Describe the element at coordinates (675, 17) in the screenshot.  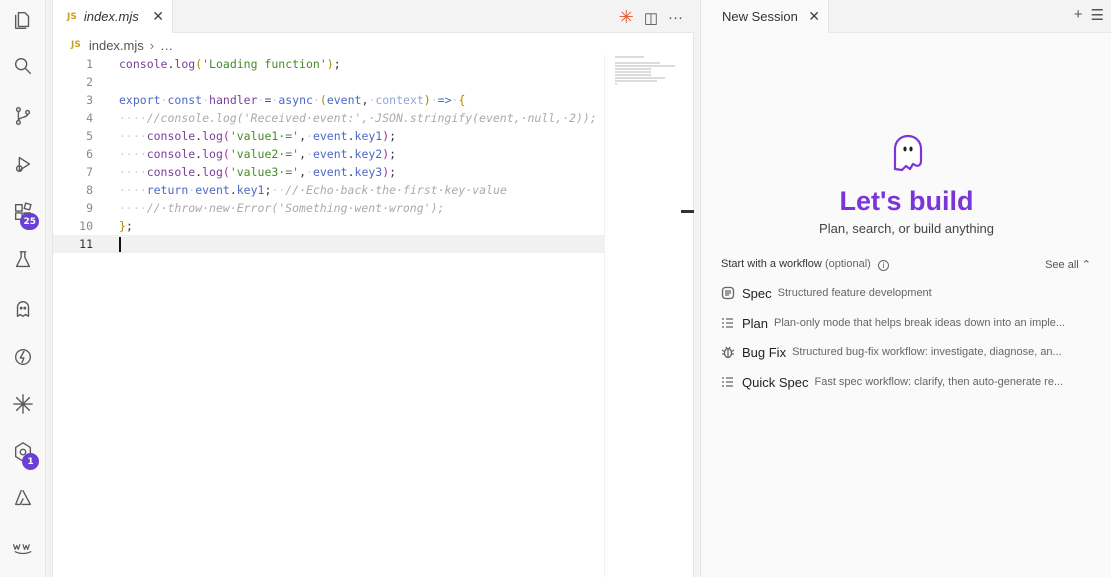
I see `more-actions-icon: ···` at that location.